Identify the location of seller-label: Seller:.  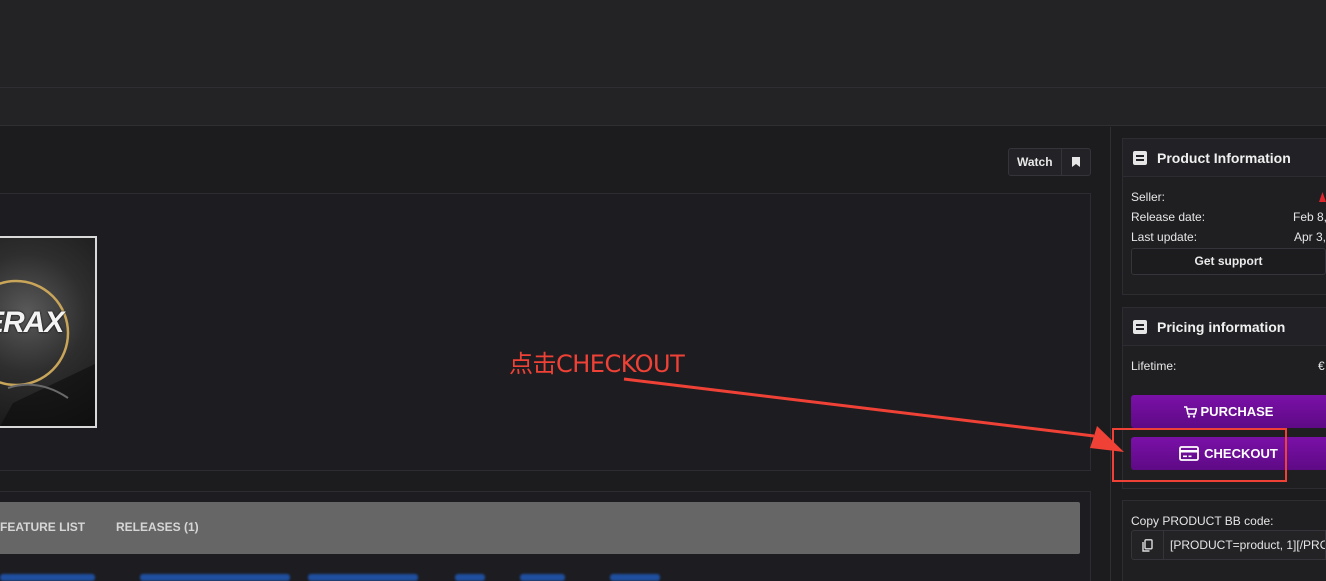
(1148, 197).